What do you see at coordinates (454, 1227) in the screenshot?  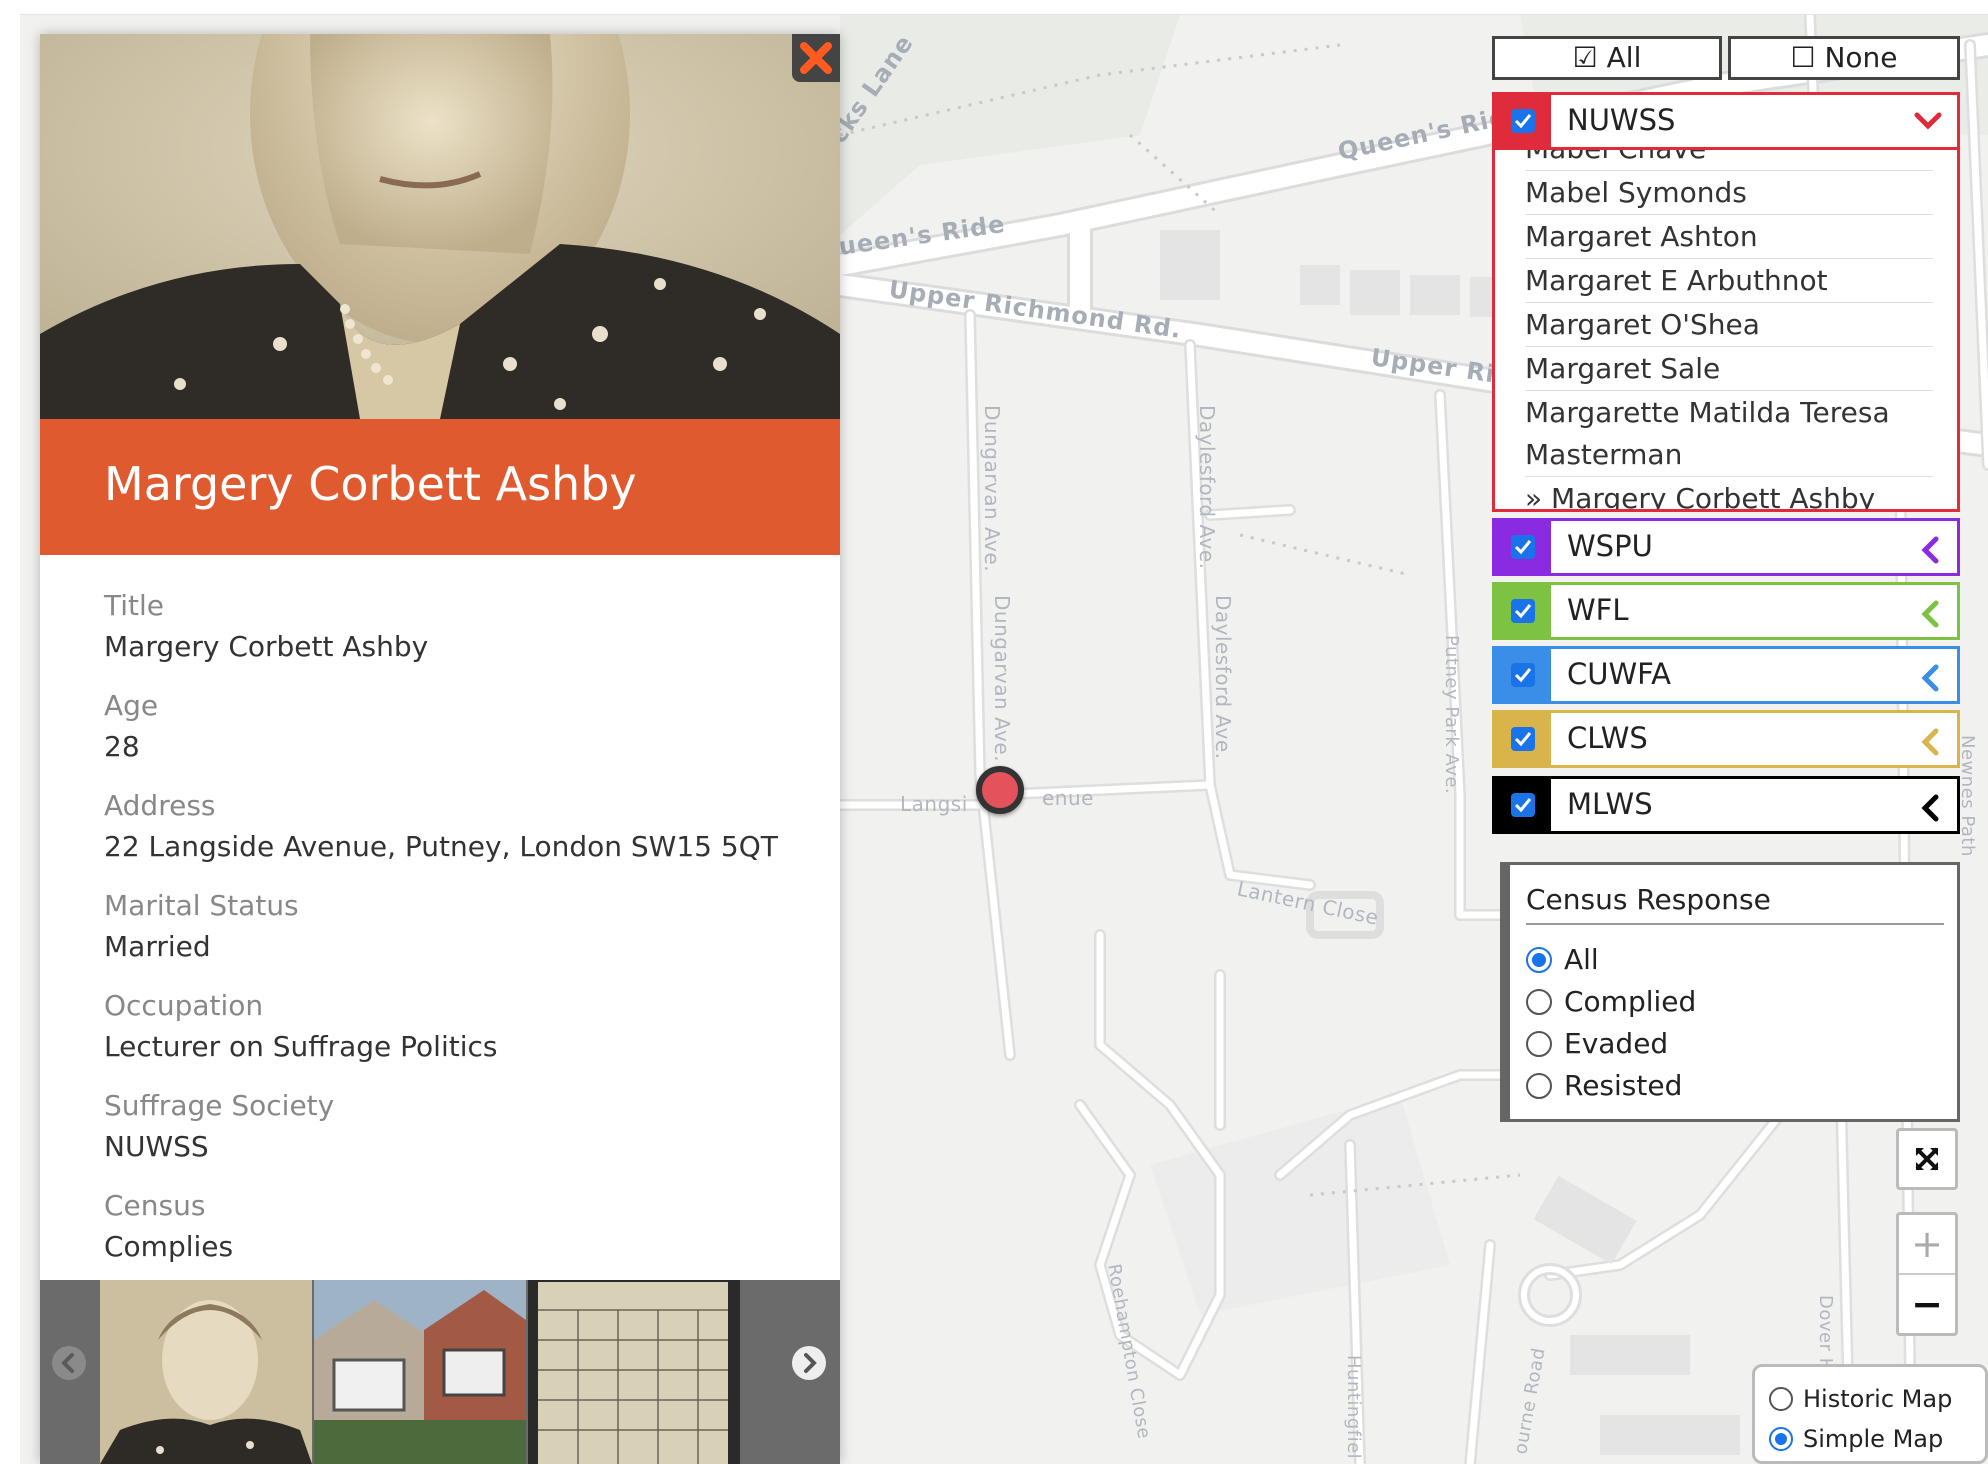 I see `field-census: Census Complies` at bounding box center [454, 1227].